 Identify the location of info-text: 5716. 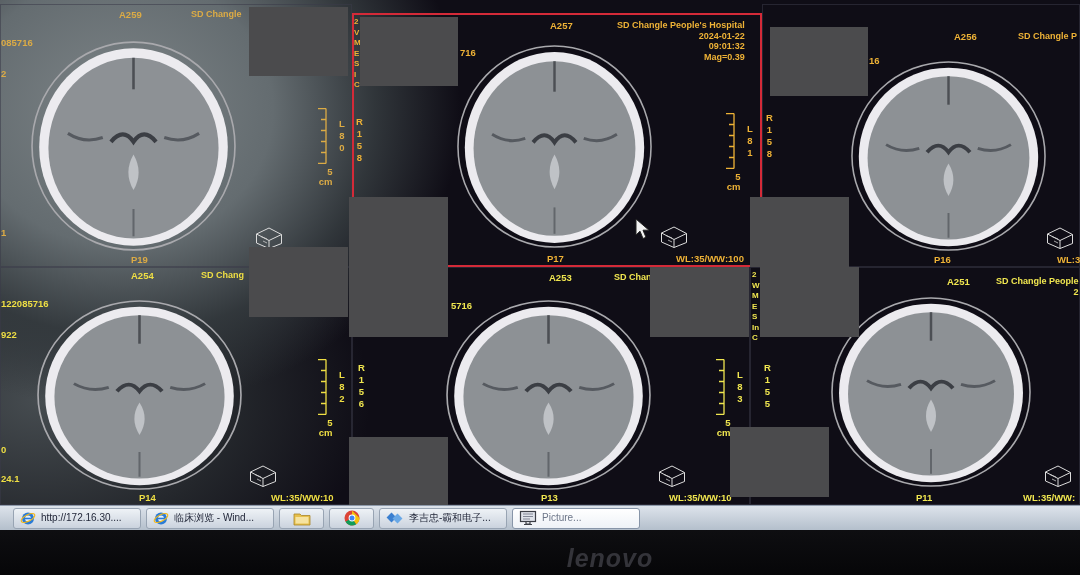
(462, 305).